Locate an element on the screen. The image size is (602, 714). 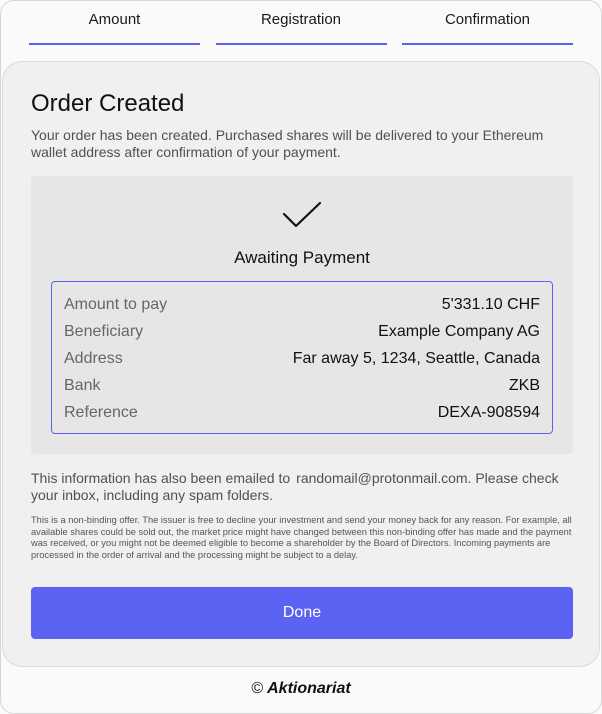
detail-row-amount: Amount to pay 5'331.10 CHF is located at coordinates (302, 304).